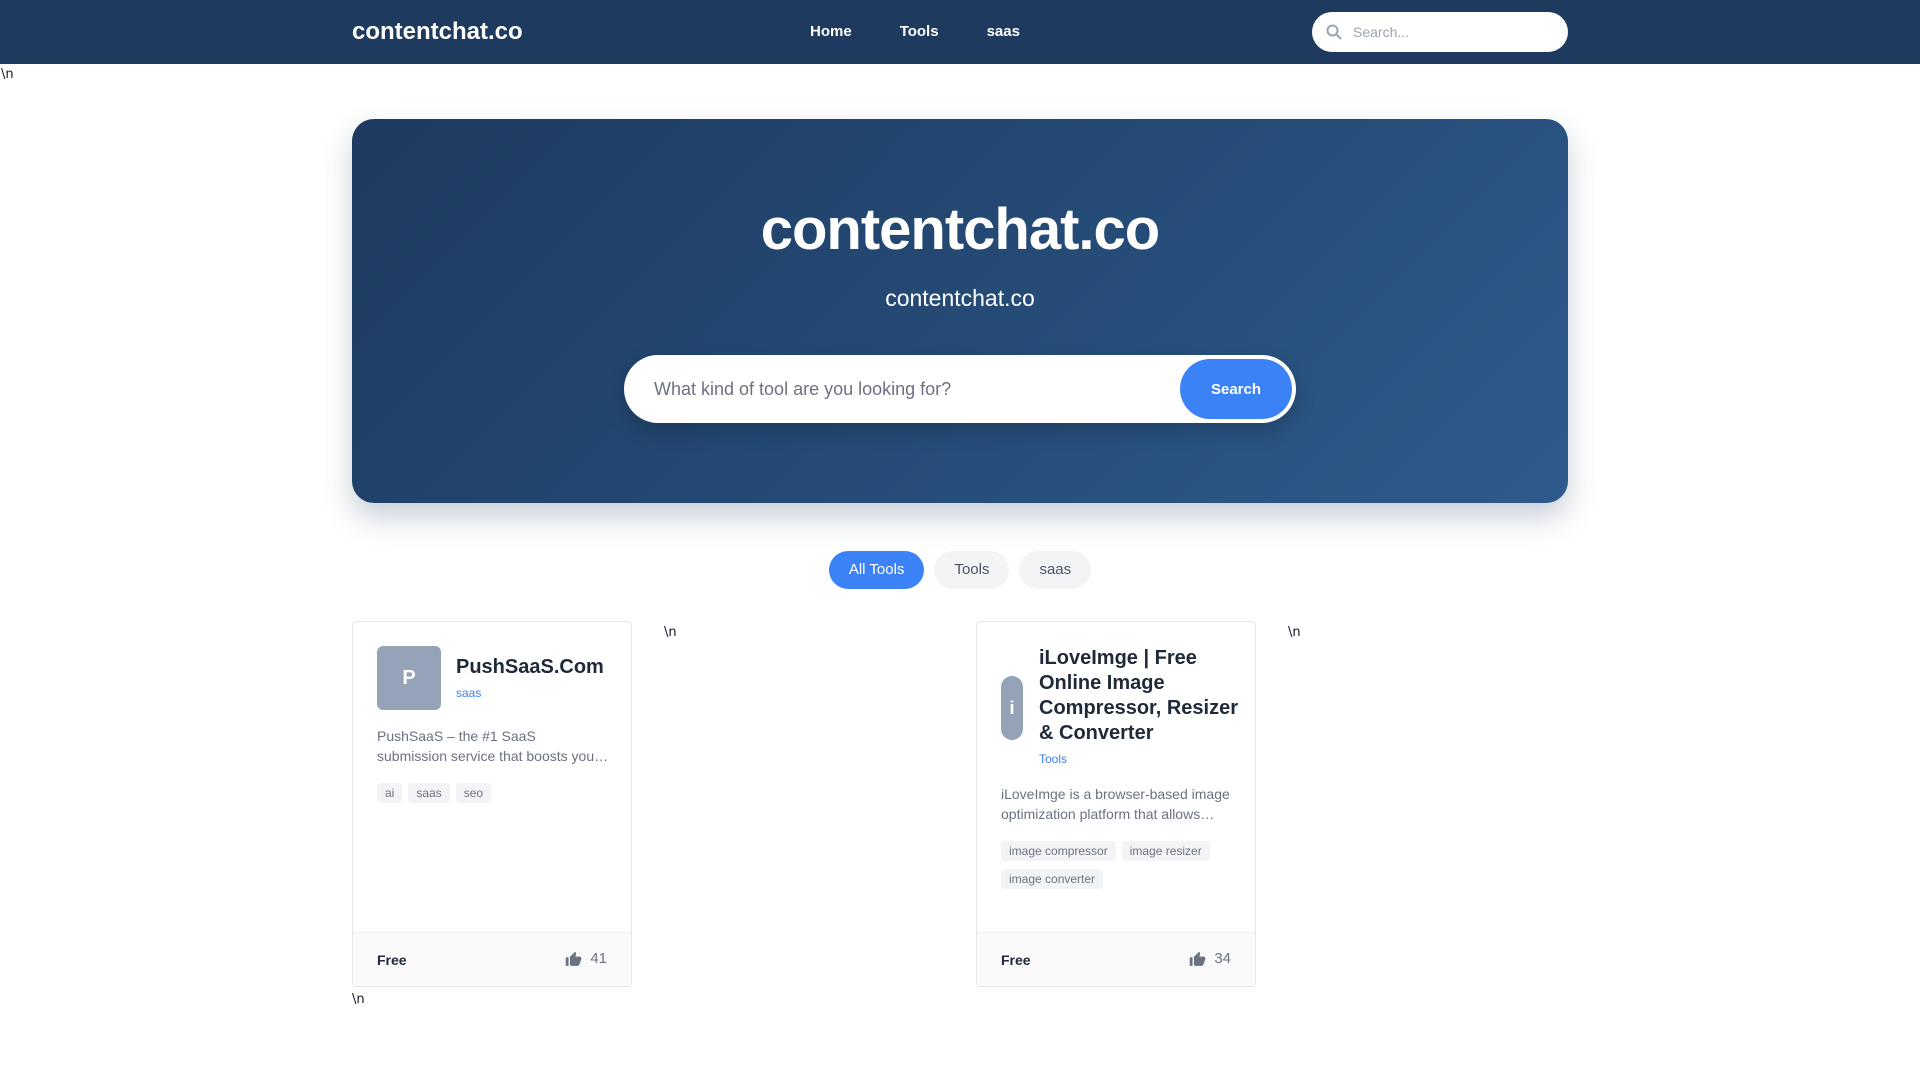 This screenshot has height=1080, width=1920. I want to click on category-filters: All Tools Tools saas, so click(960, 570).